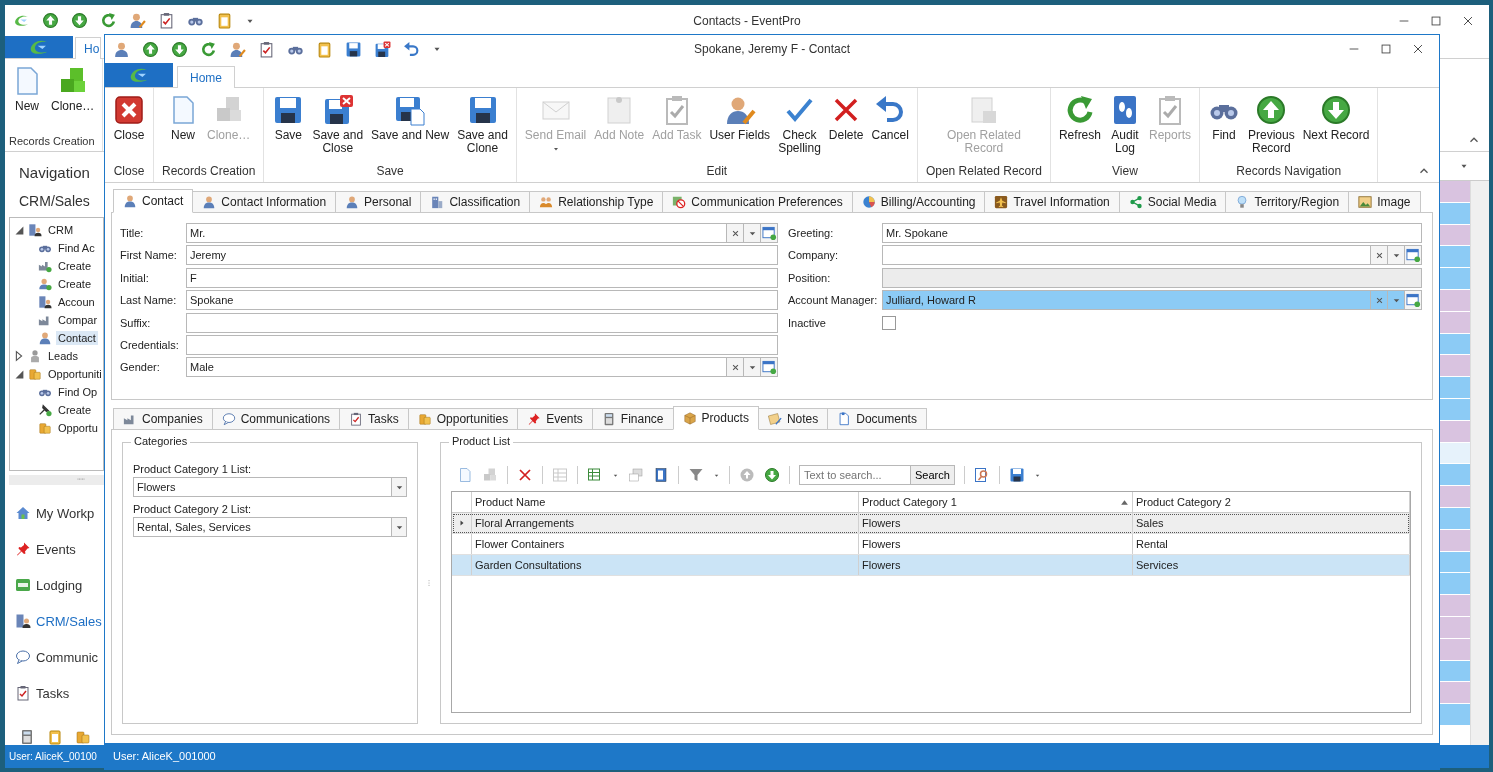 Image resolution: width=1493 pixels, height=772 pixels. What do you see at coordinates (456, 367) in the screenshot?
I see `combo-box: Male` at bounding box center [456, 367].